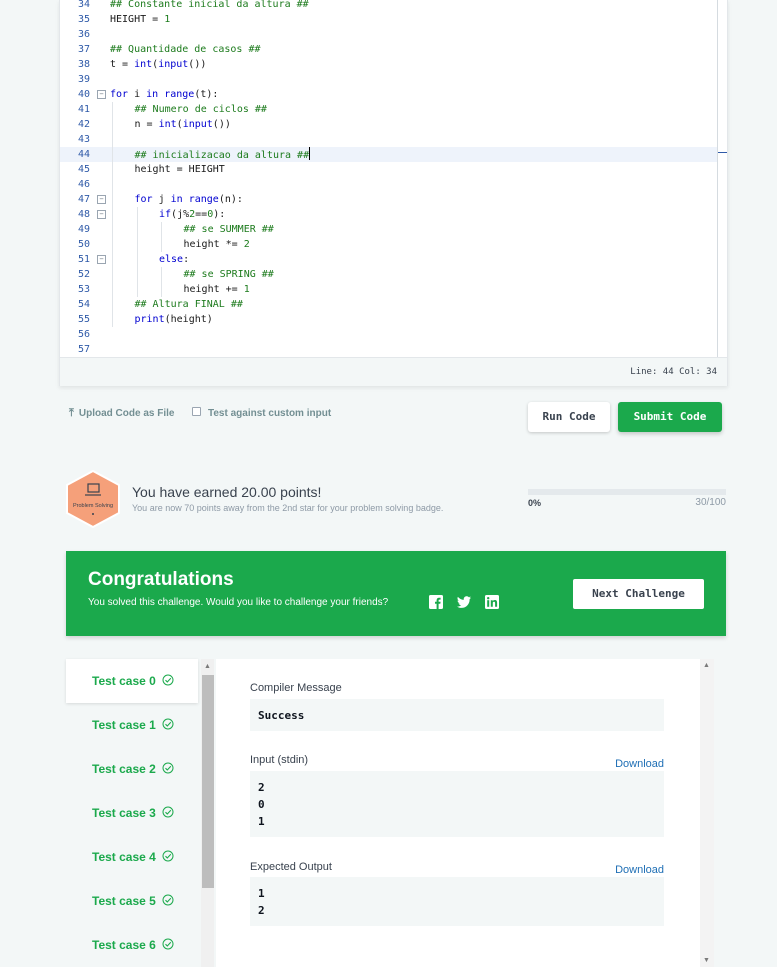 This screenshot has width=777, height=967. What do you see at coordinates (83, 64) in the screenshot?
I see `line-number: 38` at bounding box center [83, 64].